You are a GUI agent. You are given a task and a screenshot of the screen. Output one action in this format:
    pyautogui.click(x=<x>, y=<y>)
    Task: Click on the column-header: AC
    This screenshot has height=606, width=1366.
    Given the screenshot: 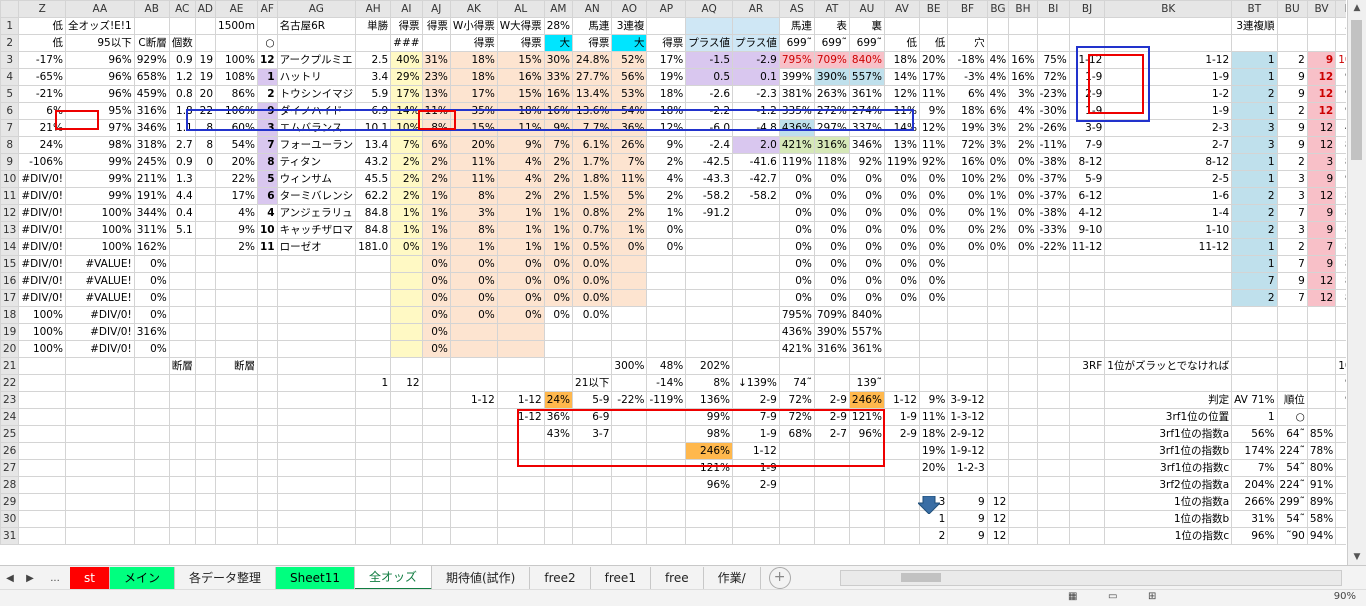 What is the action you would take?
    pyautogui.click(x=182, y=9)
    